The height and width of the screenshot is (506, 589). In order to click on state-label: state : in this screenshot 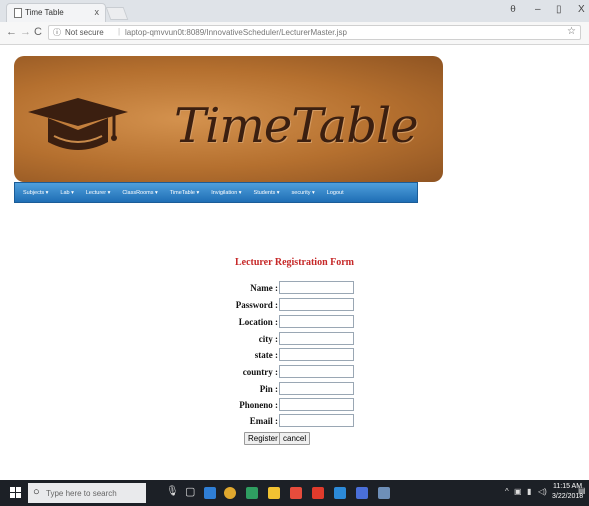, I will do `click(266, 355)`.